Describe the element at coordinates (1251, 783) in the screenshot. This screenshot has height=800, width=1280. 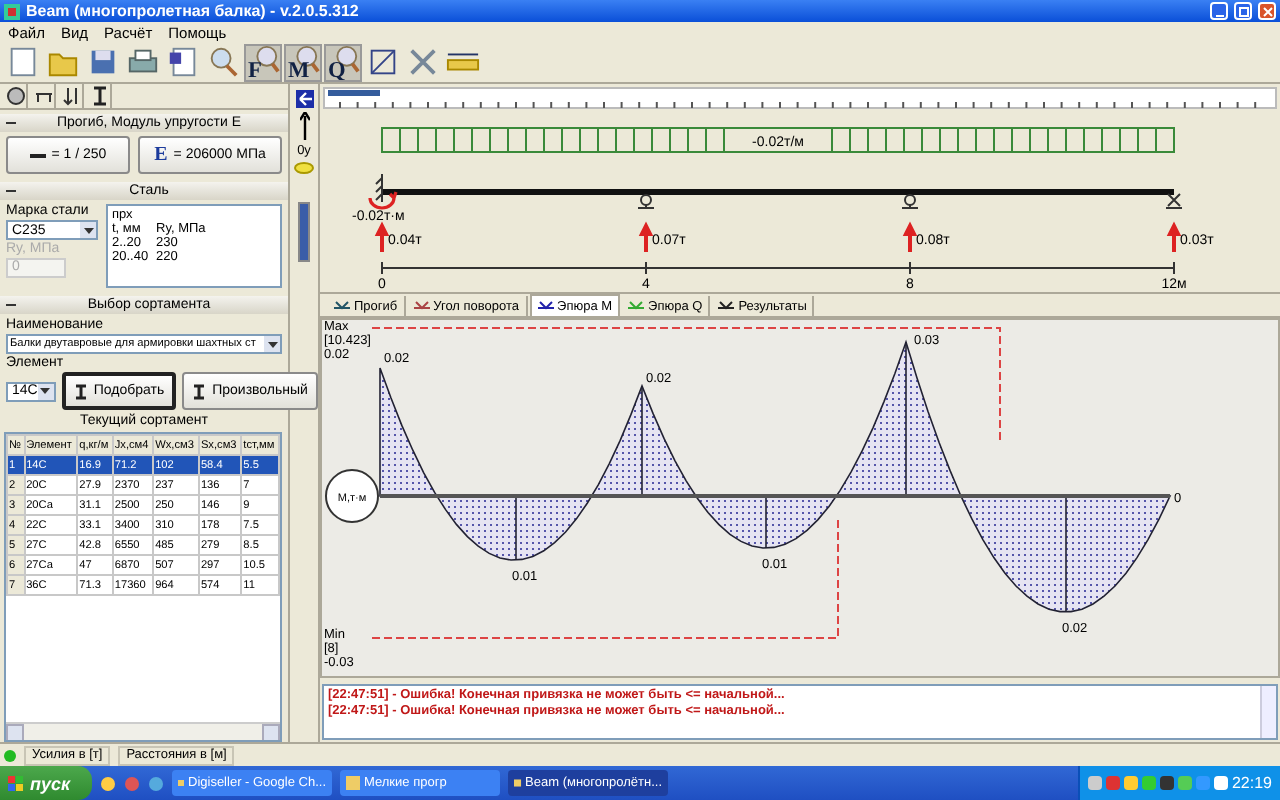
I see `clock-text: 22:19` at that location.